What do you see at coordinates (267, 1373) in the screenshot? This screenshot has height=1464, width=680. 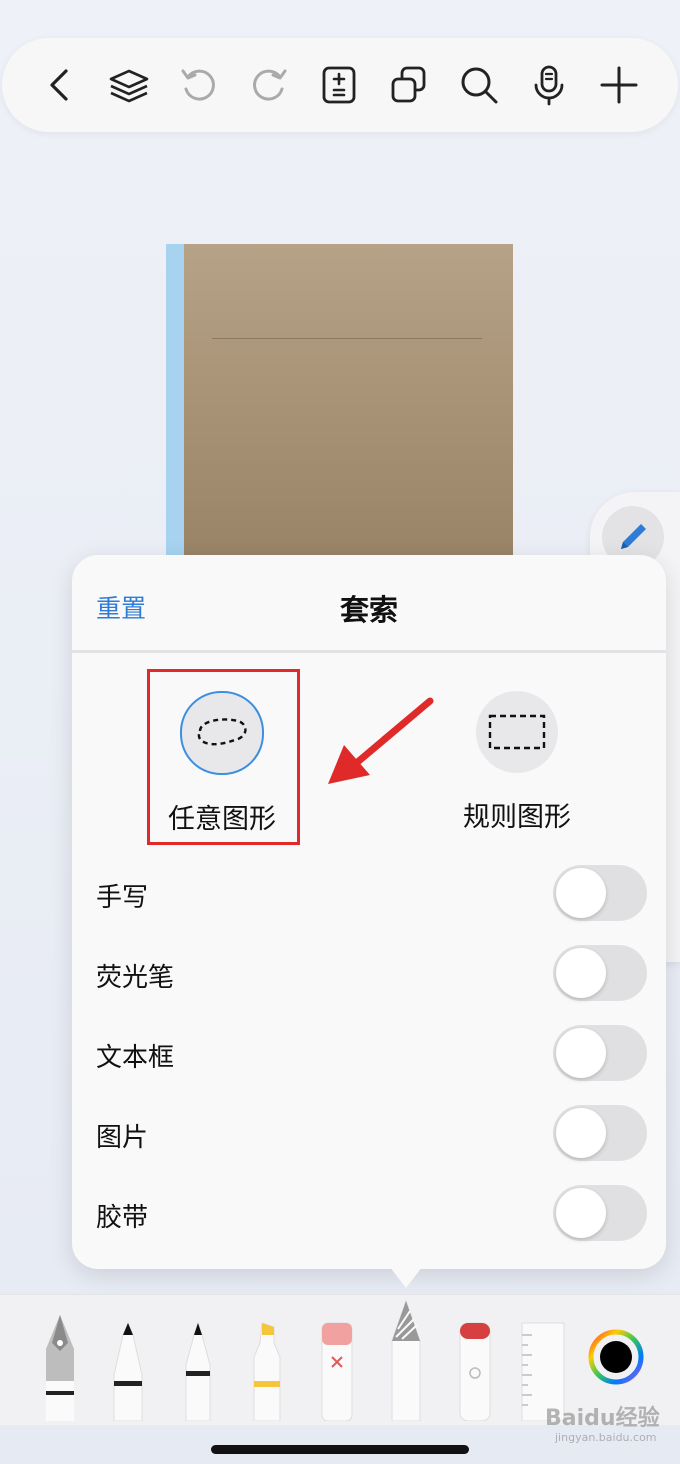 I see `highlighter-icon` at bounding box center [267, 1373].